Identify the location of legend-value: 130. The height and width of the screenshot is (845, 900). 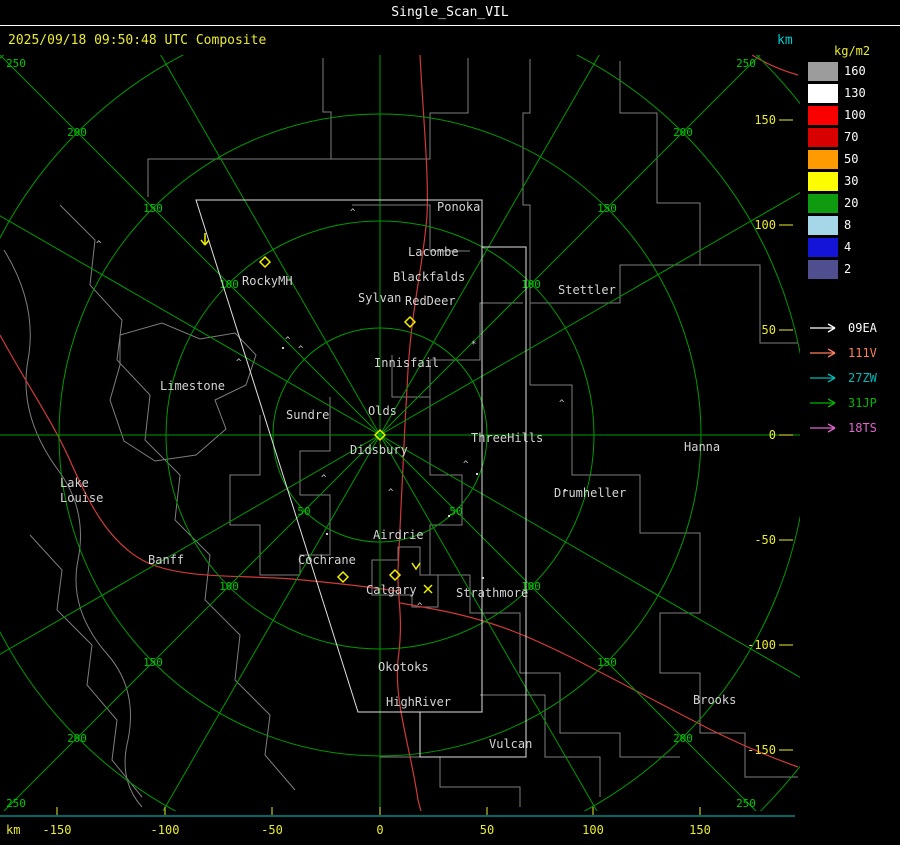
(855, 93).